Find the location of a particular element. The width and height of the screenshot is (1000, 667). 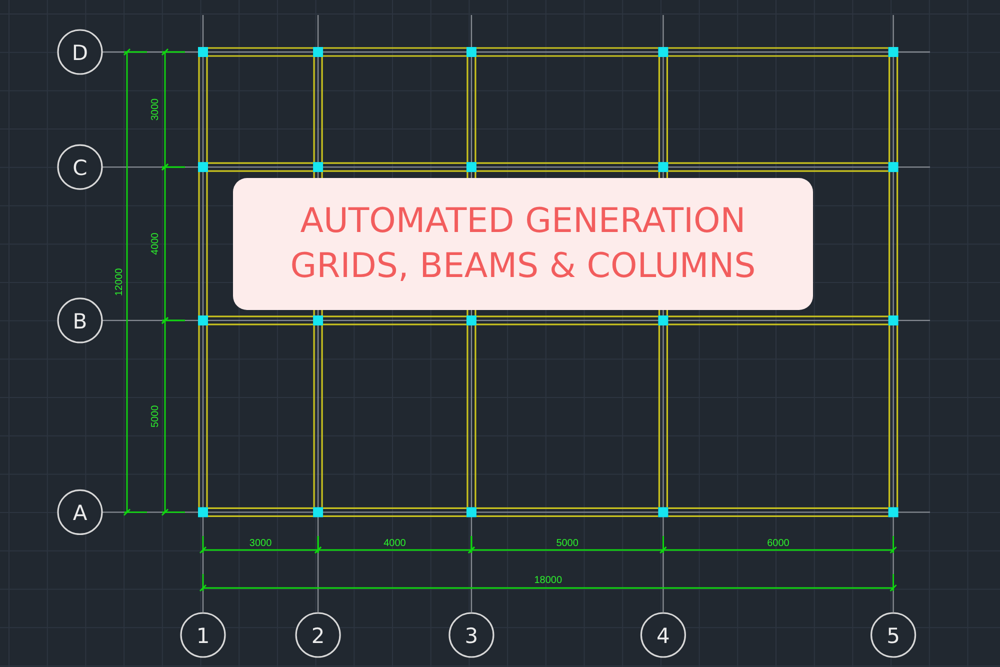

axis-label: B is located at coordinates (80, 321).